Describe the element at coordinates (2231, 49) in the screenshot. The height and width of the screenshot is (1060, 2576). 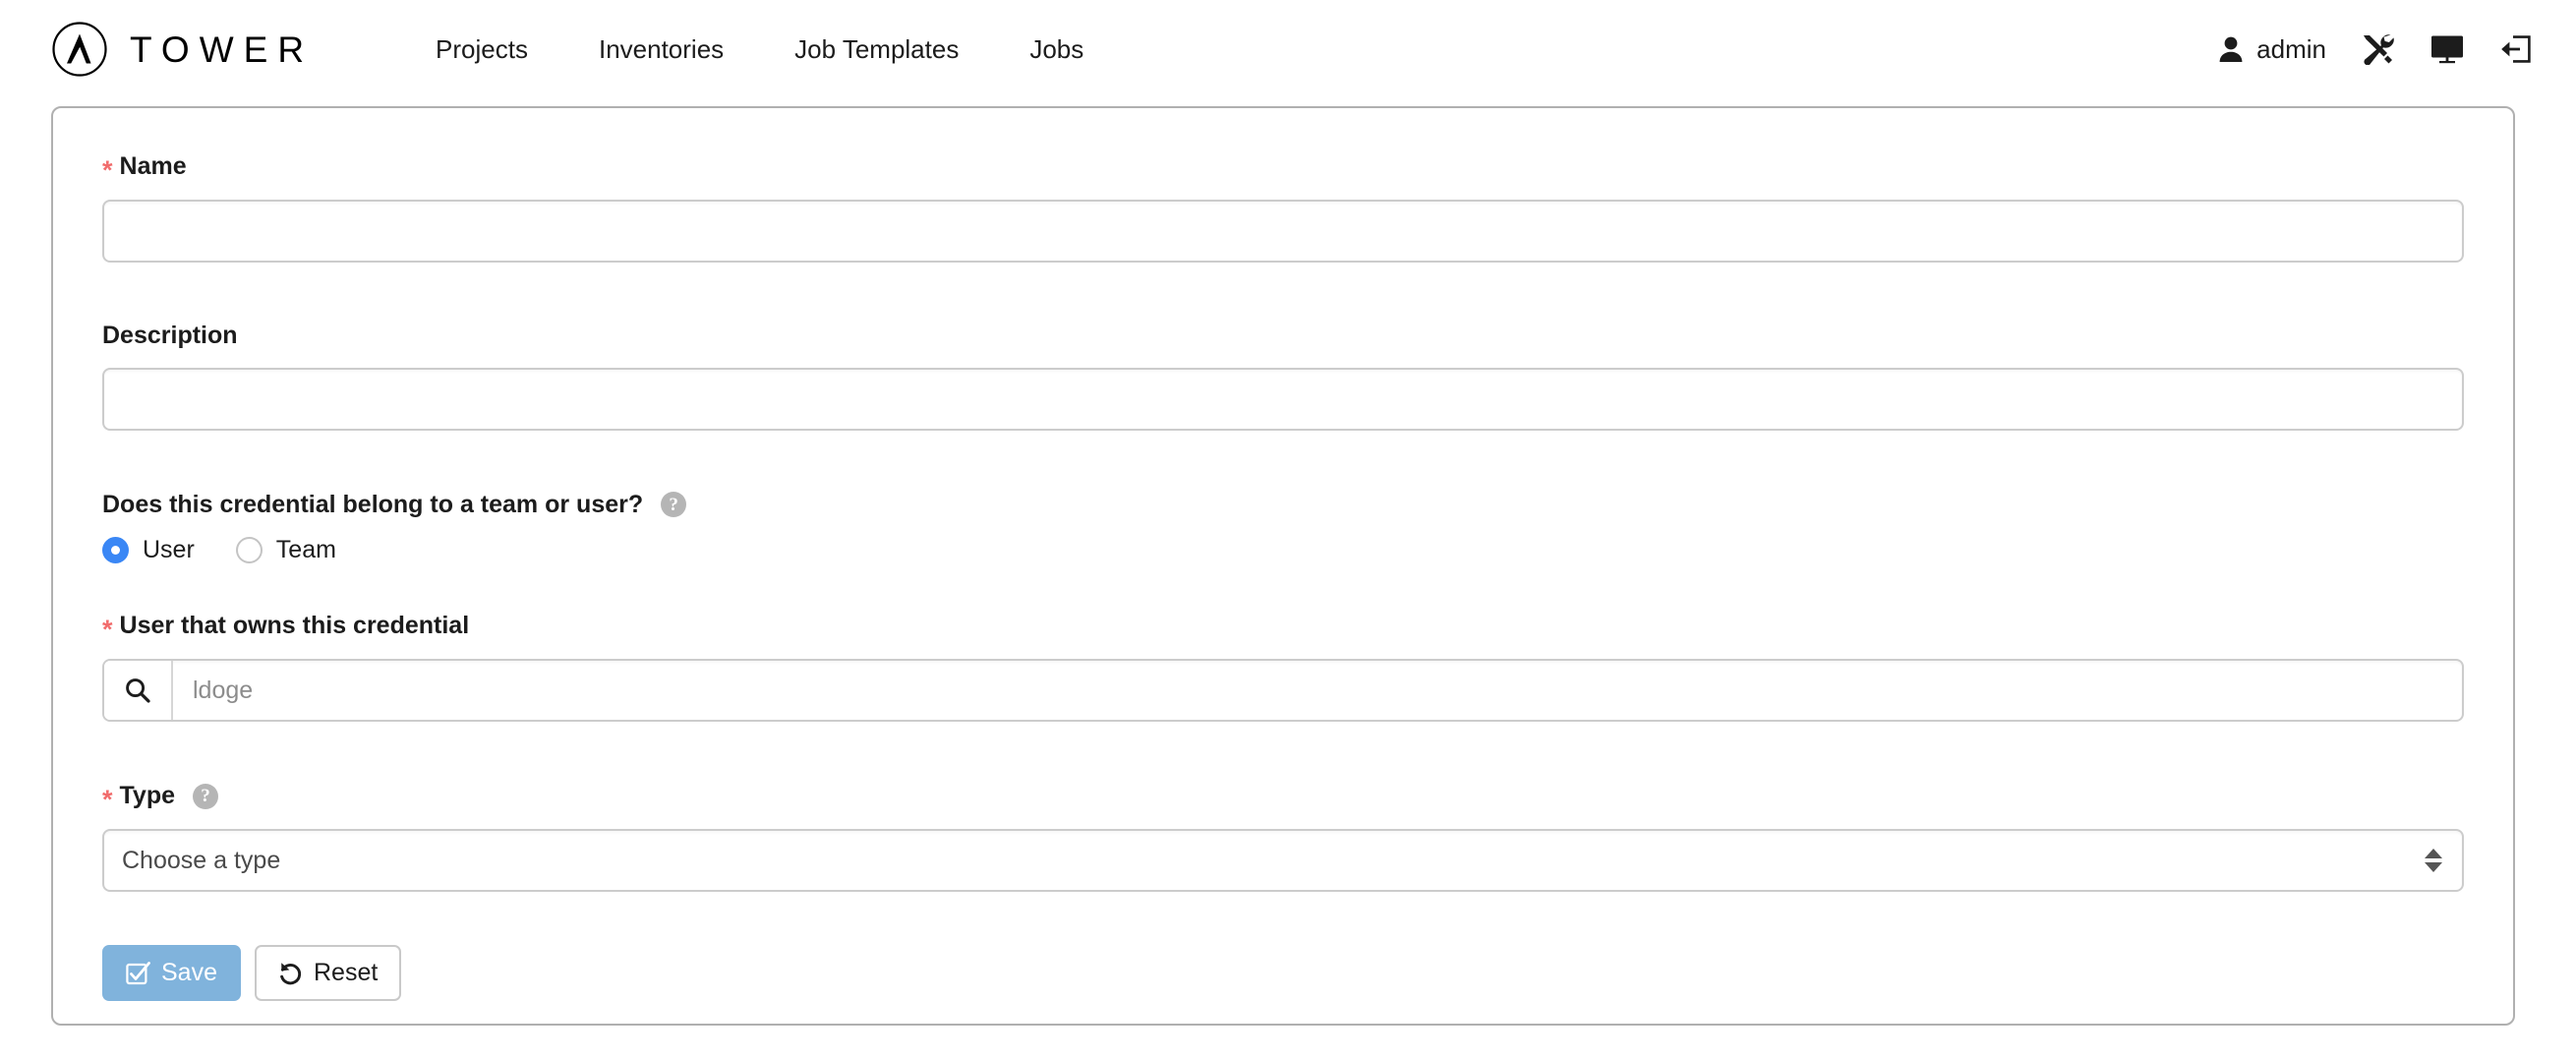
I see `user-icon` at that location.